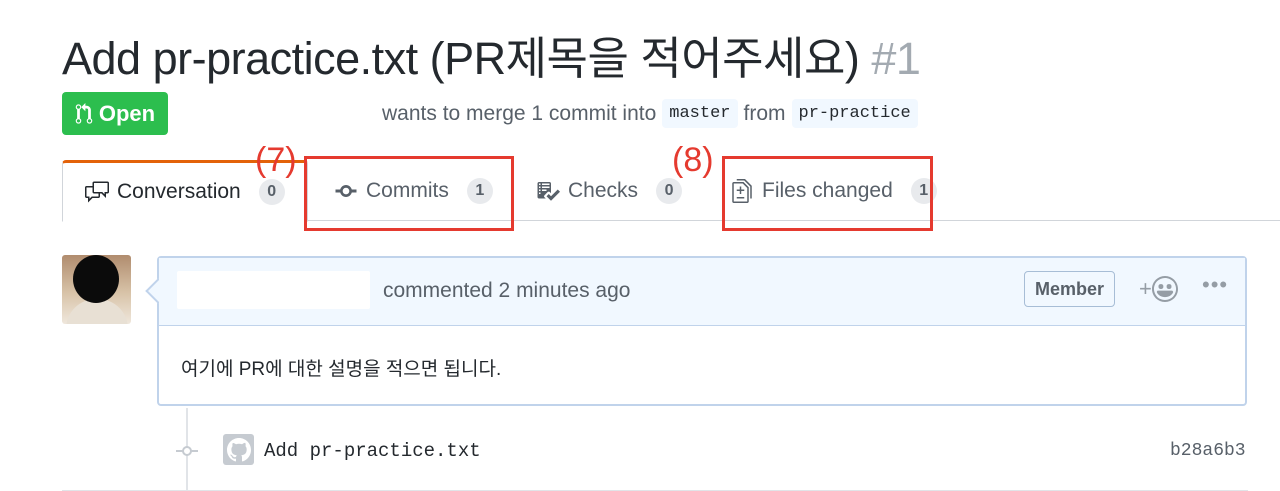 The image size is (1280, 491). I want to click on pr-number: #1, so click(896, 58).